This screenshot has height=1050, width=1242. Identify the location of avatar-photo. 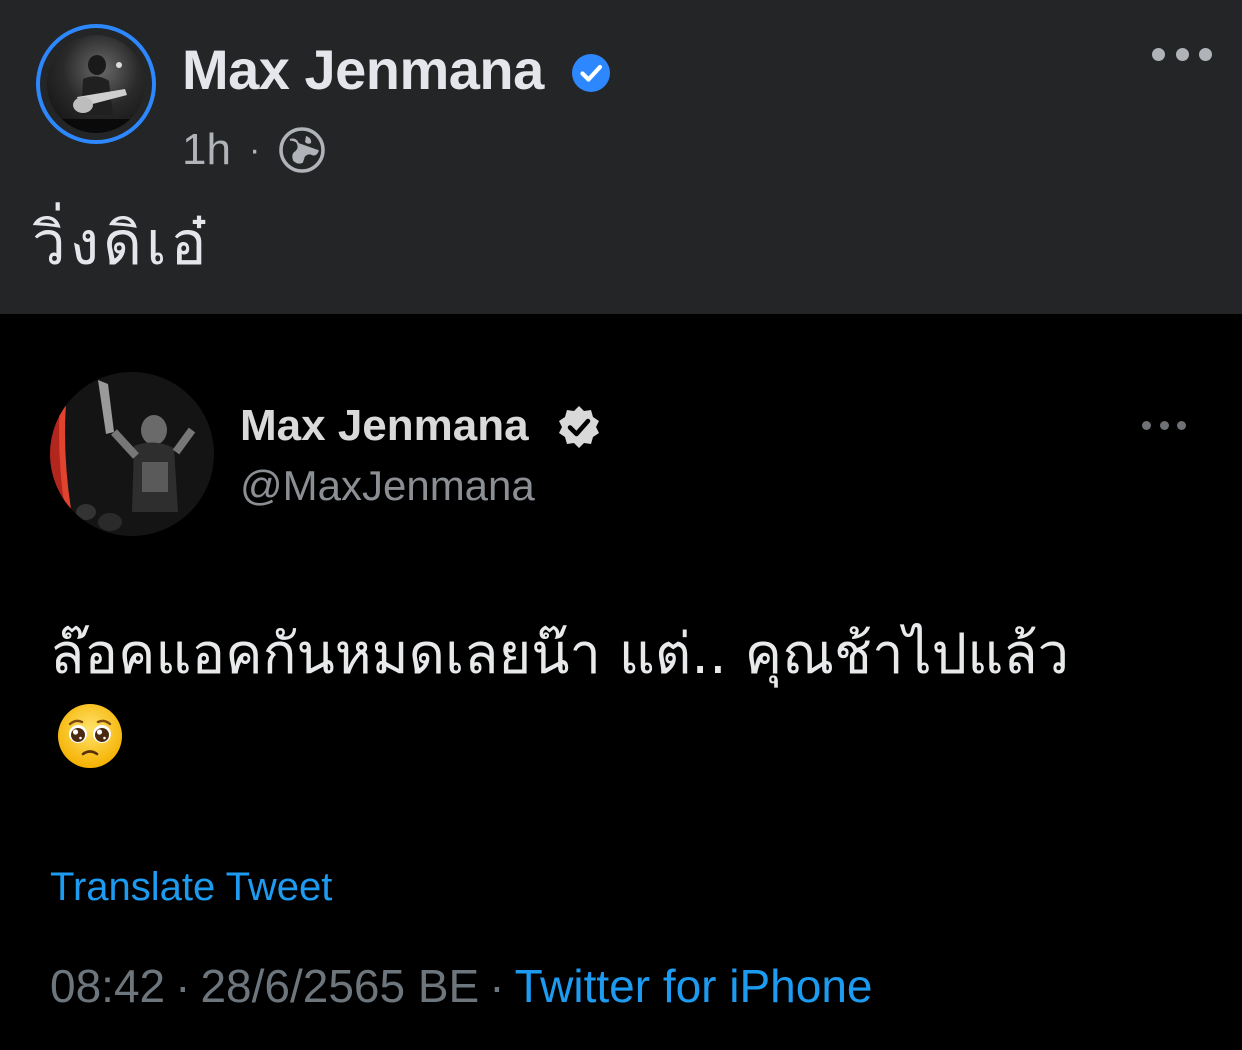
(96, 84).